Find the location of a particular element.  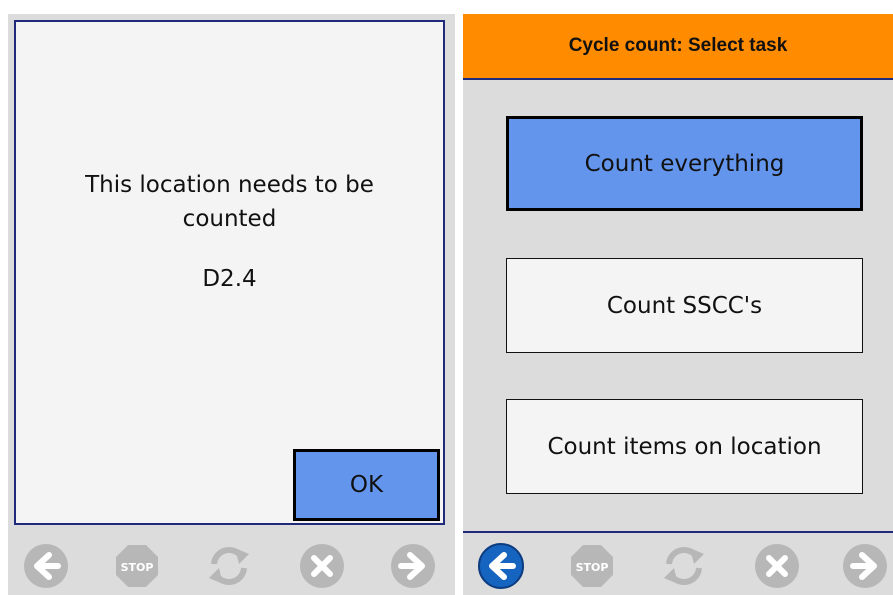

ok-button: OK is located at coordinates (366, 485).